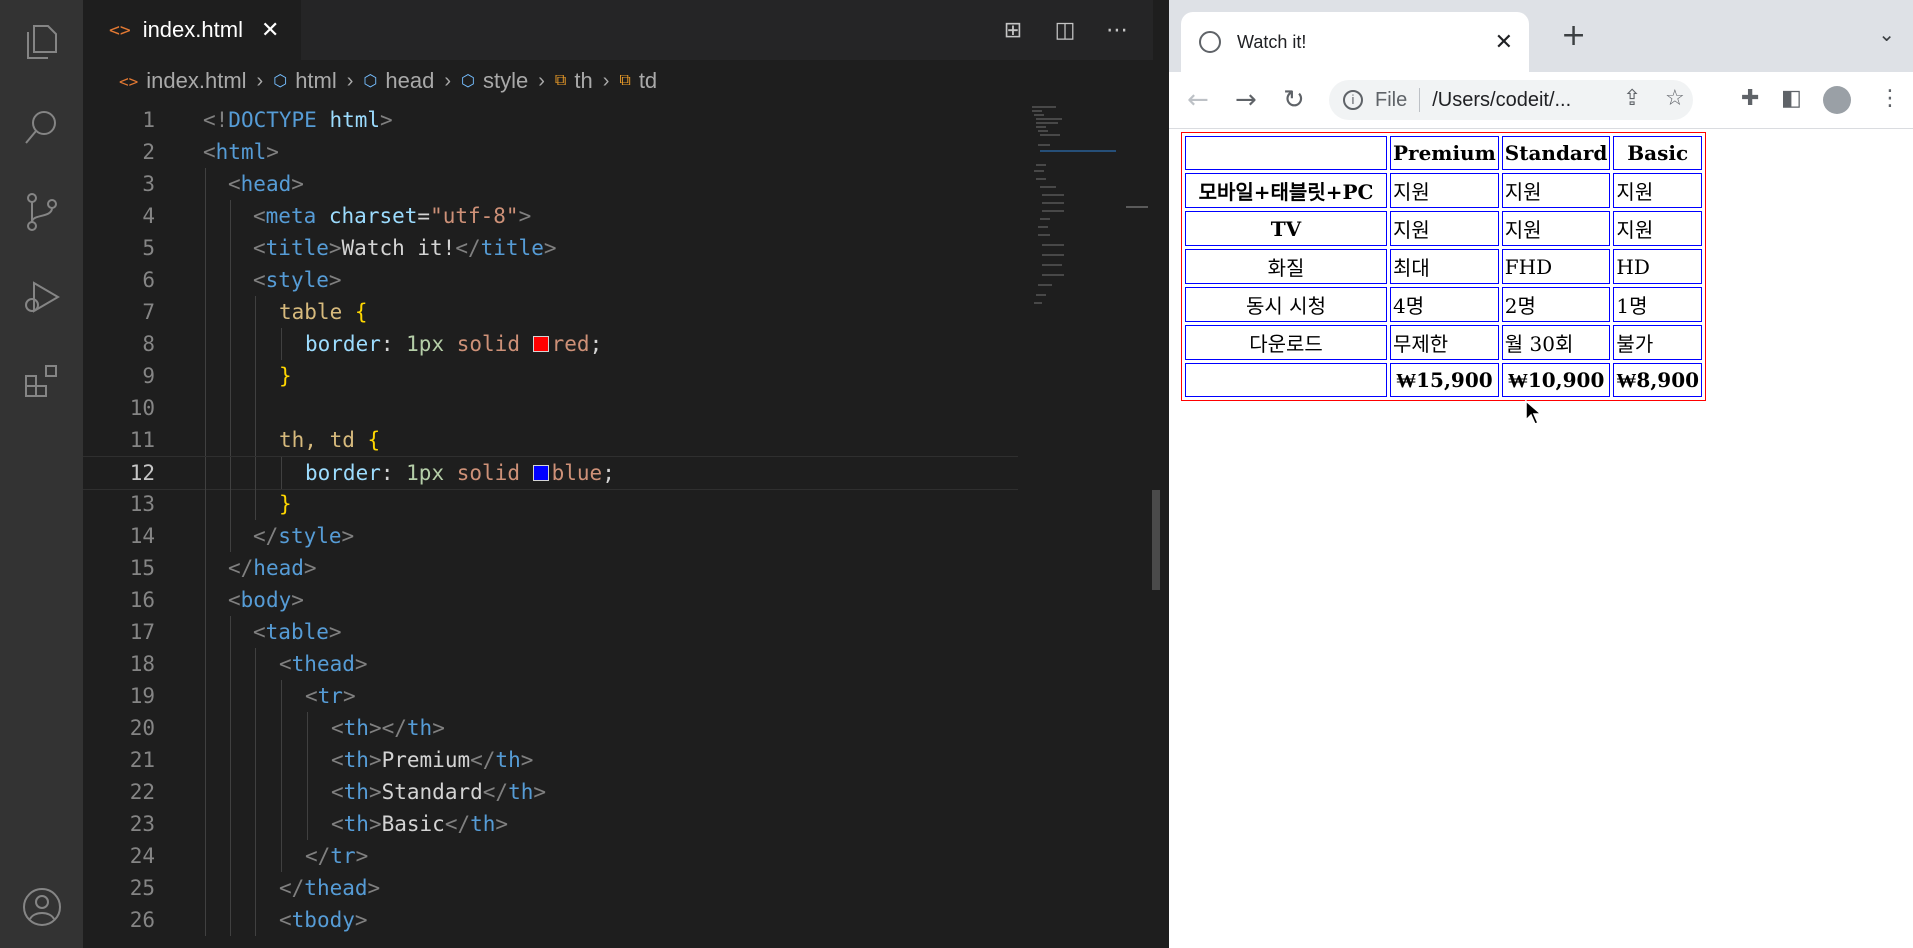 Image resolution: width=1913 pixels, height=948 pixels. I want to click on editor-scrollbar, so click(1156, 540).